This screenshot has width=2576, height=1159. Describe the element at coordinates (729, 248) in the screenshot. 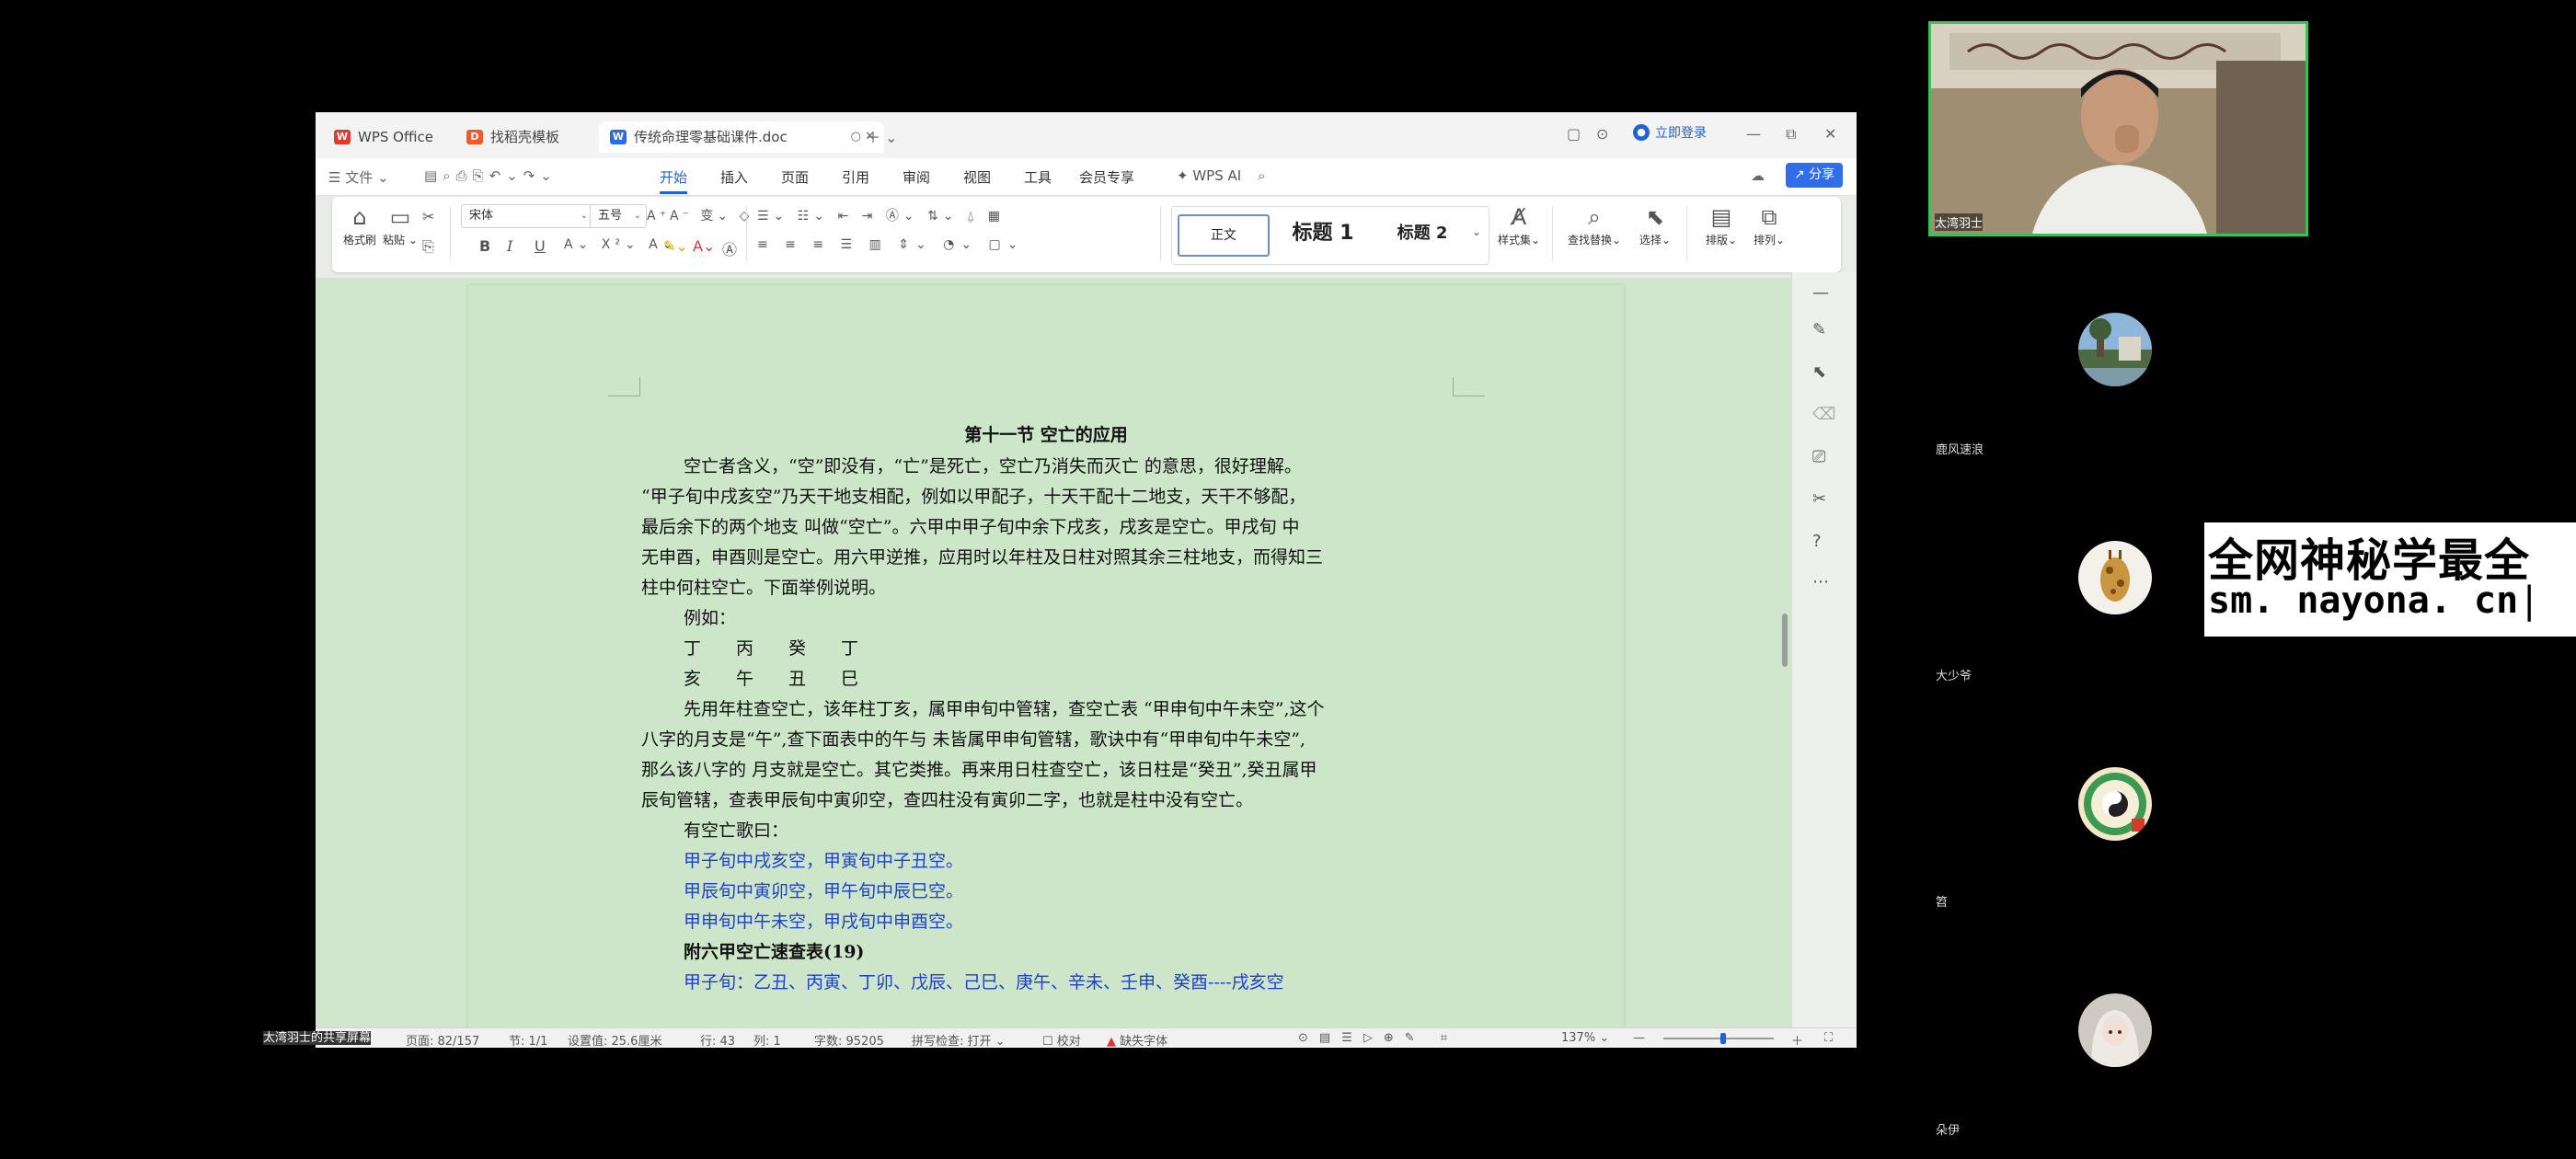

I see `char-border-icon: Ⓐ` at that location.